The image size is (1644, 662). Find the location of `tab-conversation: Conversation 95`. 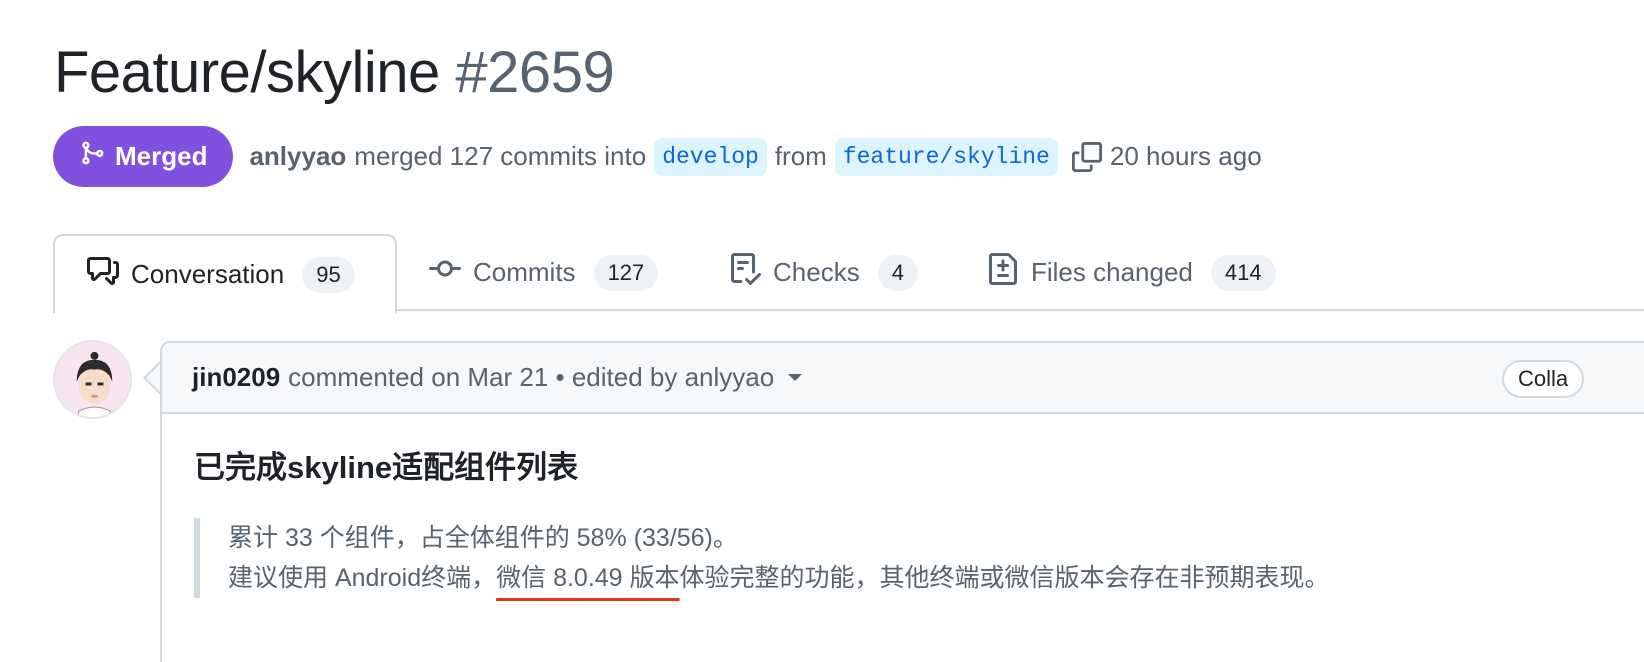

tab-conversation: Conversation 95 is located at coordinates (225, 273).